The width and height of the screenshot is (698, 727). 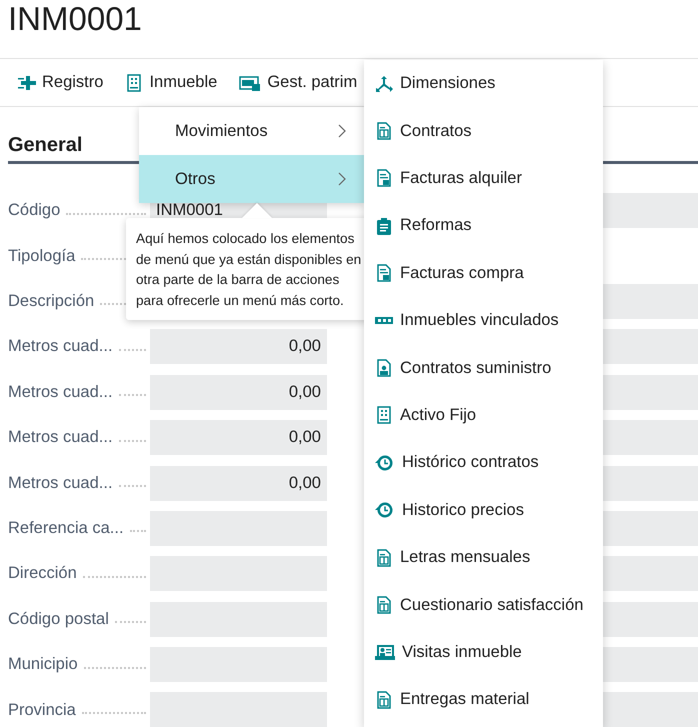 I want to click on contact-card-icon, so click(x=385, y=652).